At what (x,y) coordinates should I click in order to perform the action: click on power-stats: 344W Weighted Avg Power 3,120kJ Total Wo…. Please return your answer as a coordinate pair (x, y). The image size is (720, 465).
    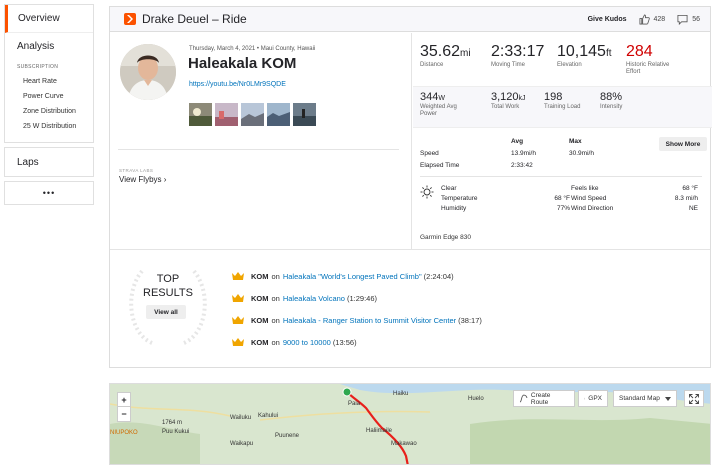
    Looking at the image, I should click on (562, 107).